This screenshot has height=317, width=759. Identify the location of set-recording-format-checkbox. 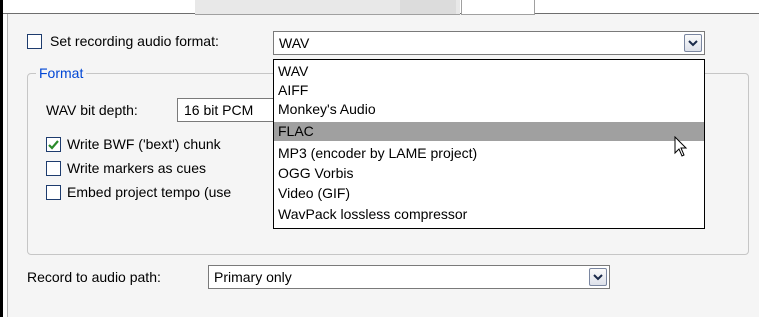
(34, 41).